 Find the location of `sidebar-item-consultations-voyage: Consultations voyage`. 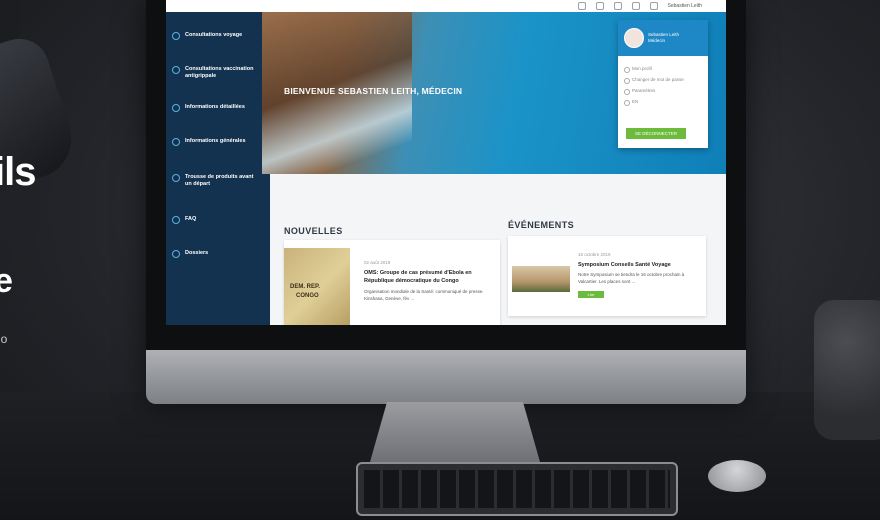

sidebar-item-consultations-voyage: Consultations voyage is located at coordinates (207, 36).